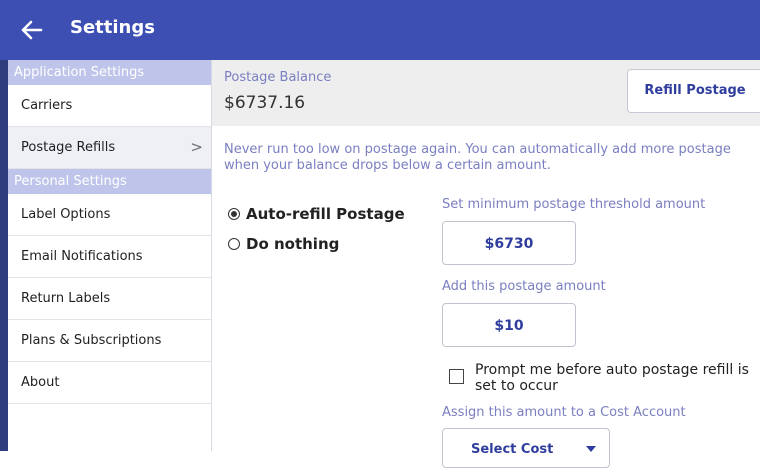  I want to click on arrow-left-icon, so click(32, 30).